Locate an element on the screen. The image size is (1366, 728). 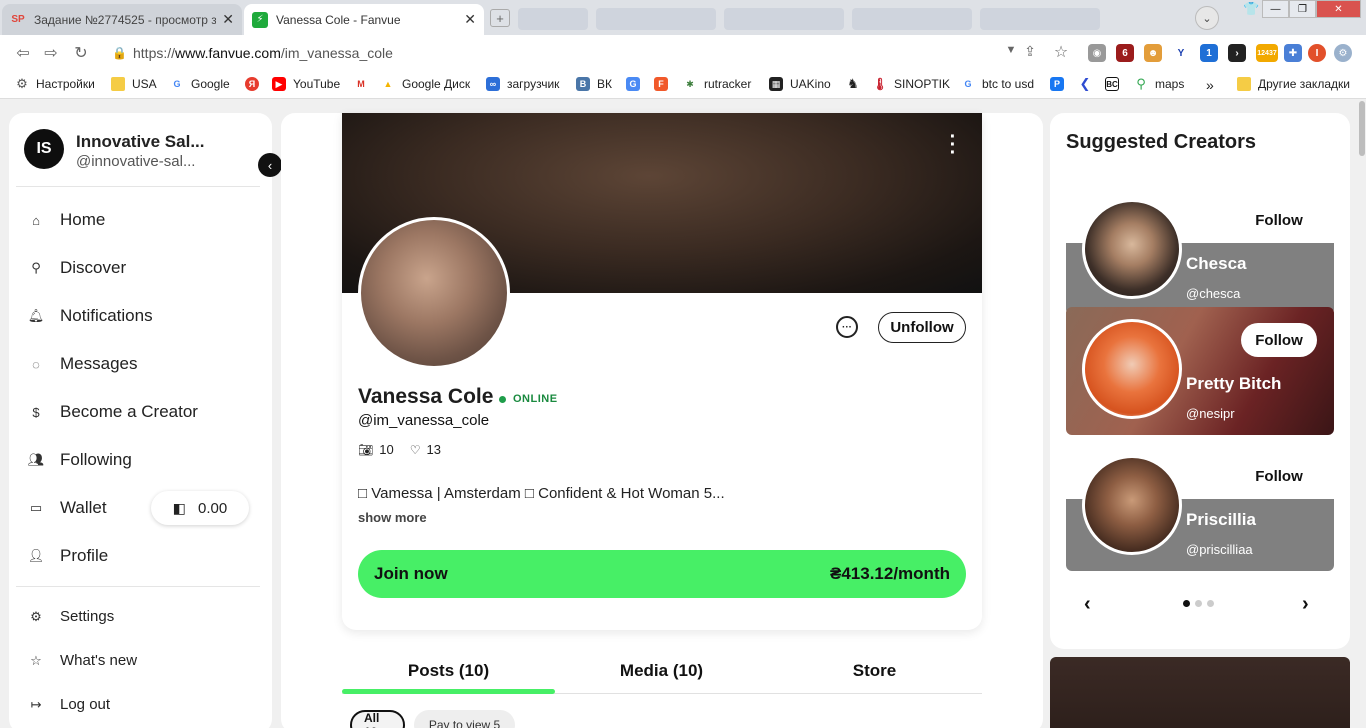
bookmark-chevron: ❮ is located at coordinates (1088, 83).